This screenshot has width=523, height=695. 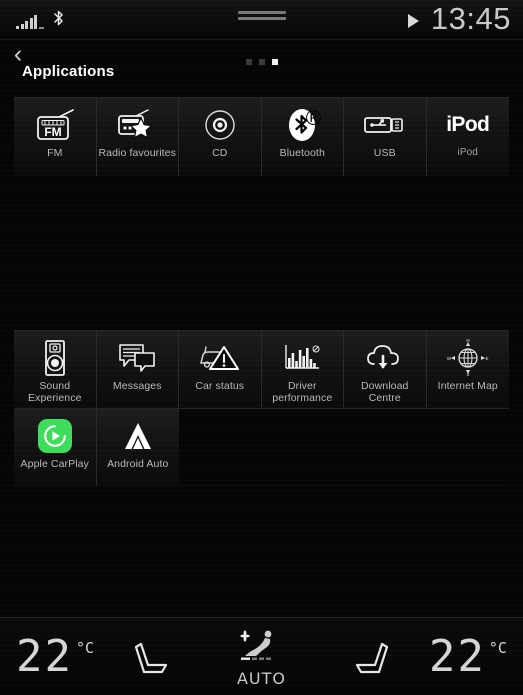 I want to click on clock-time: 13:45, so click(x=470, y=18).